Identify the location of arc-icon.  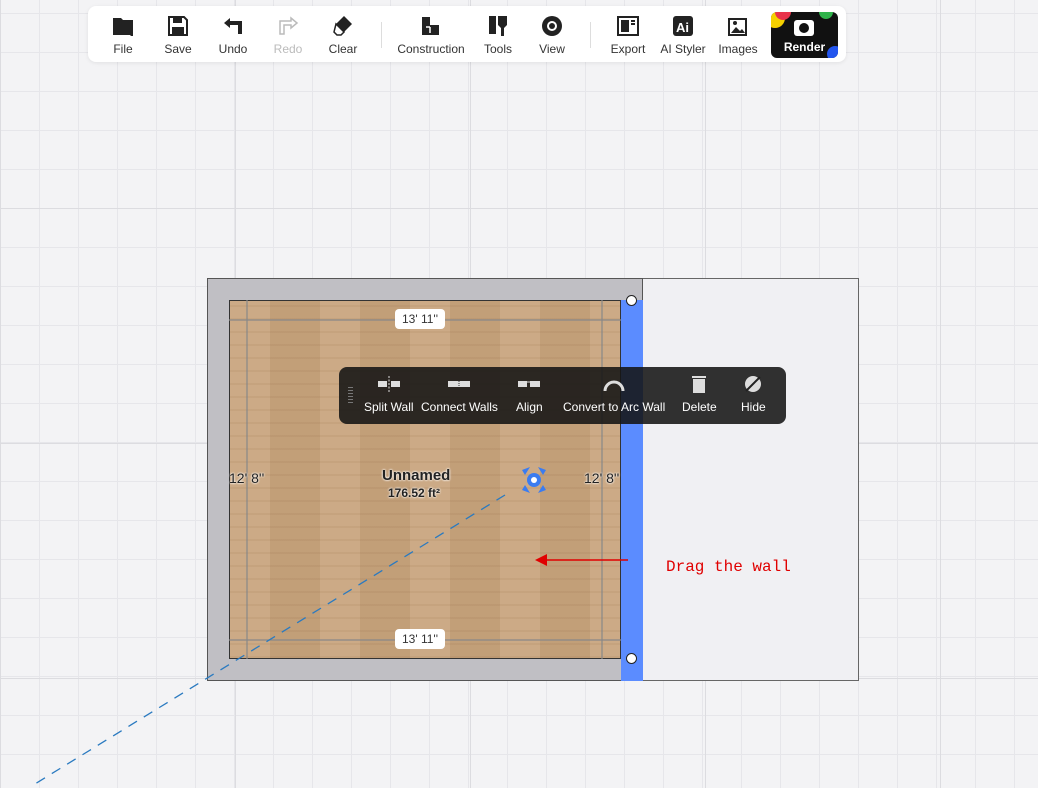
(614, 386).